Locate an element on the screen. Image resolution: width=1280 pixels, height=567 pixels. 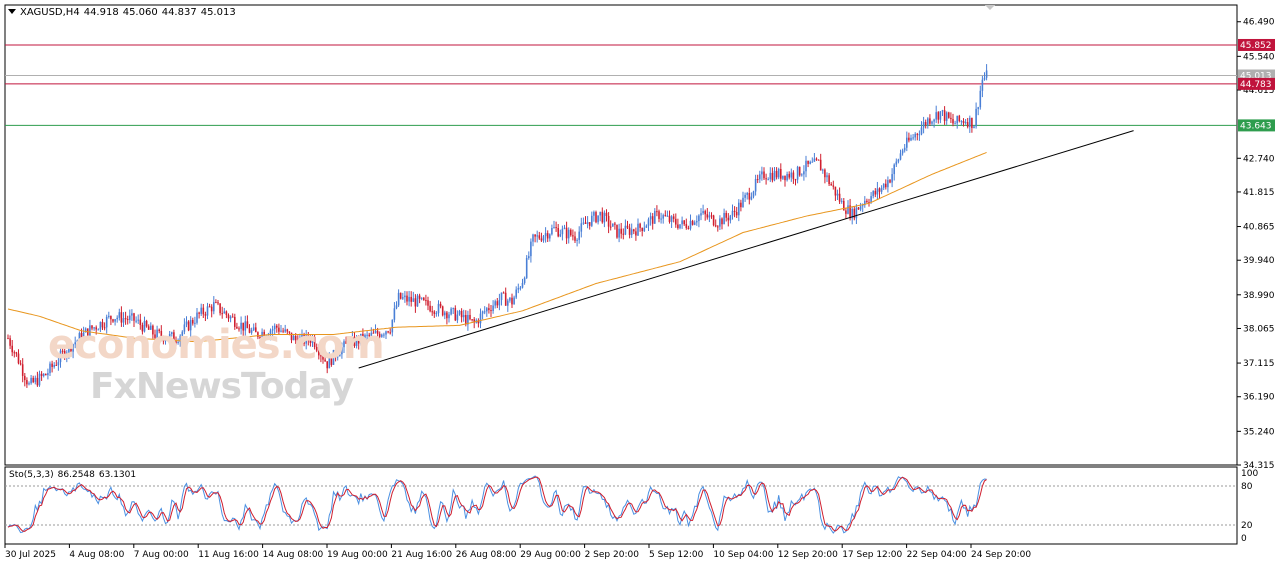
x-tick-label: 29 Aug 00:00 is located at coordinates (550, 555).